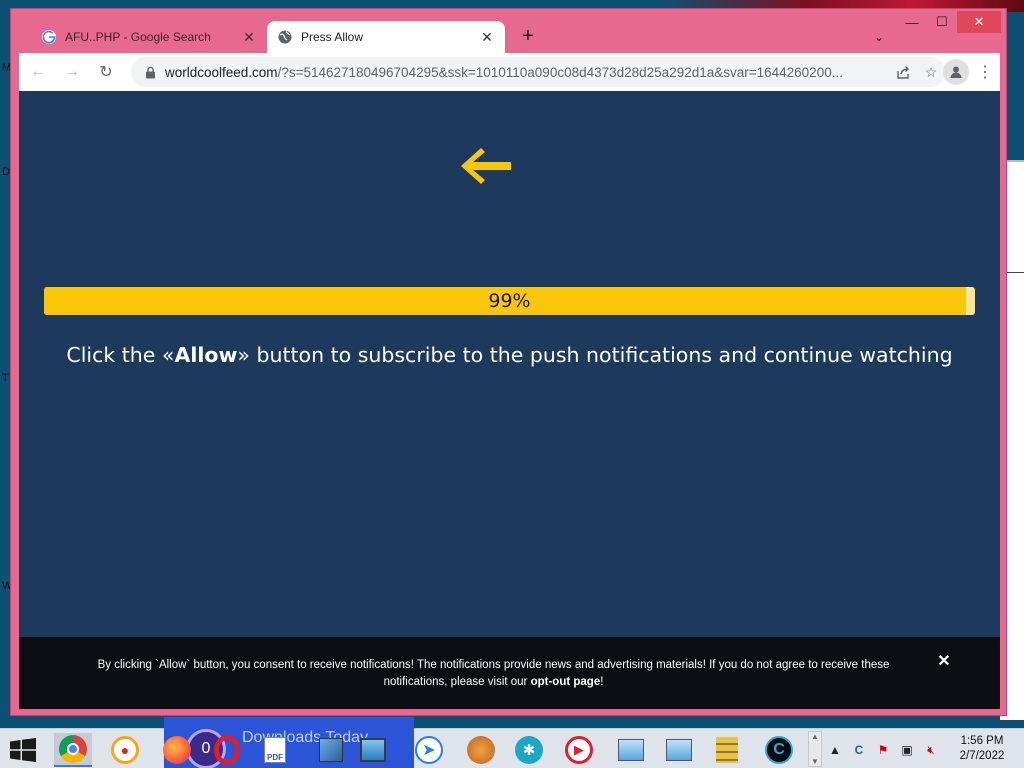 This screenshot has width=1024, height=768. I want to click on installer-taskbar-icon, so click(331, 750).